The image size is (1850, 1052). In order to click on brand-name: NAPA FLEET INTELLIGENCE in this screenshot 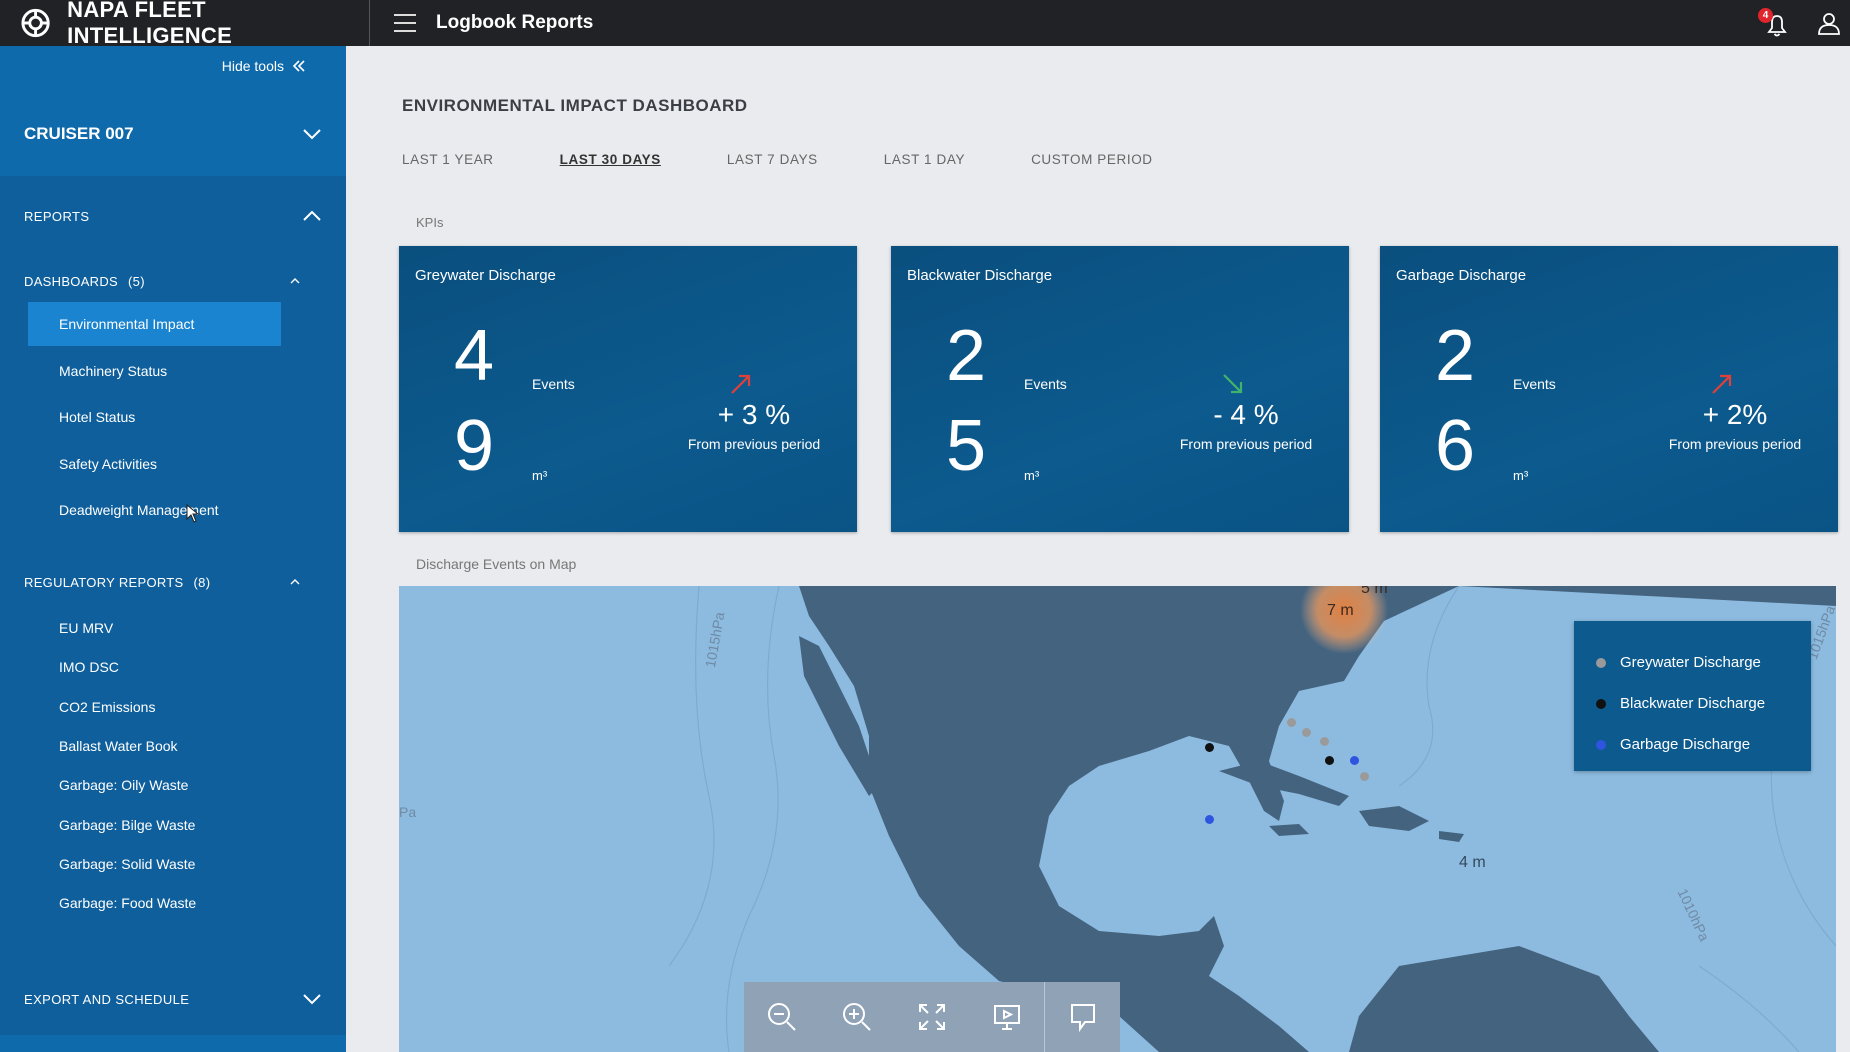, I will do `click(150, 24)`.